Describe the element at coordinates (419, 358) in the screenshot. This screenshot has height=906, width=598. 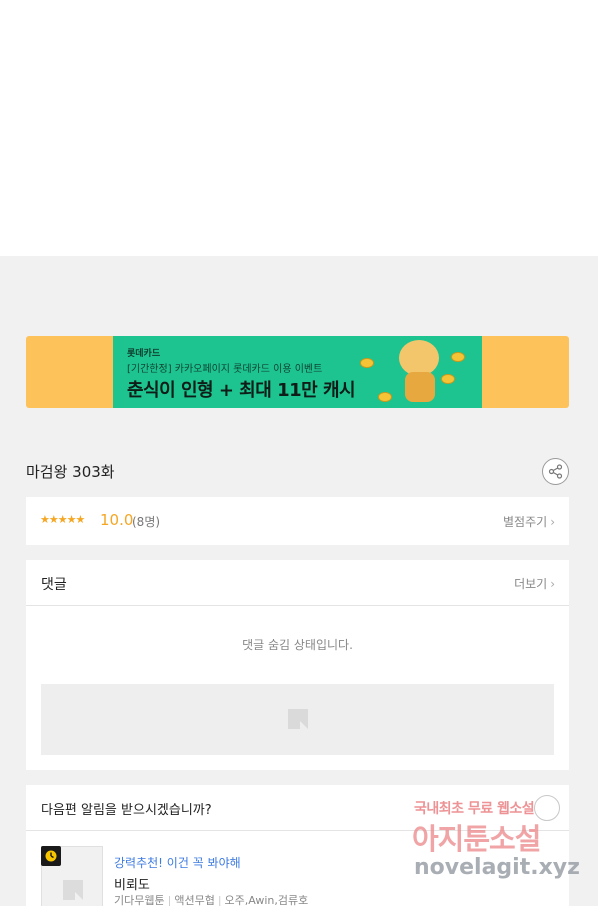
I see `character-illustration` at that location.